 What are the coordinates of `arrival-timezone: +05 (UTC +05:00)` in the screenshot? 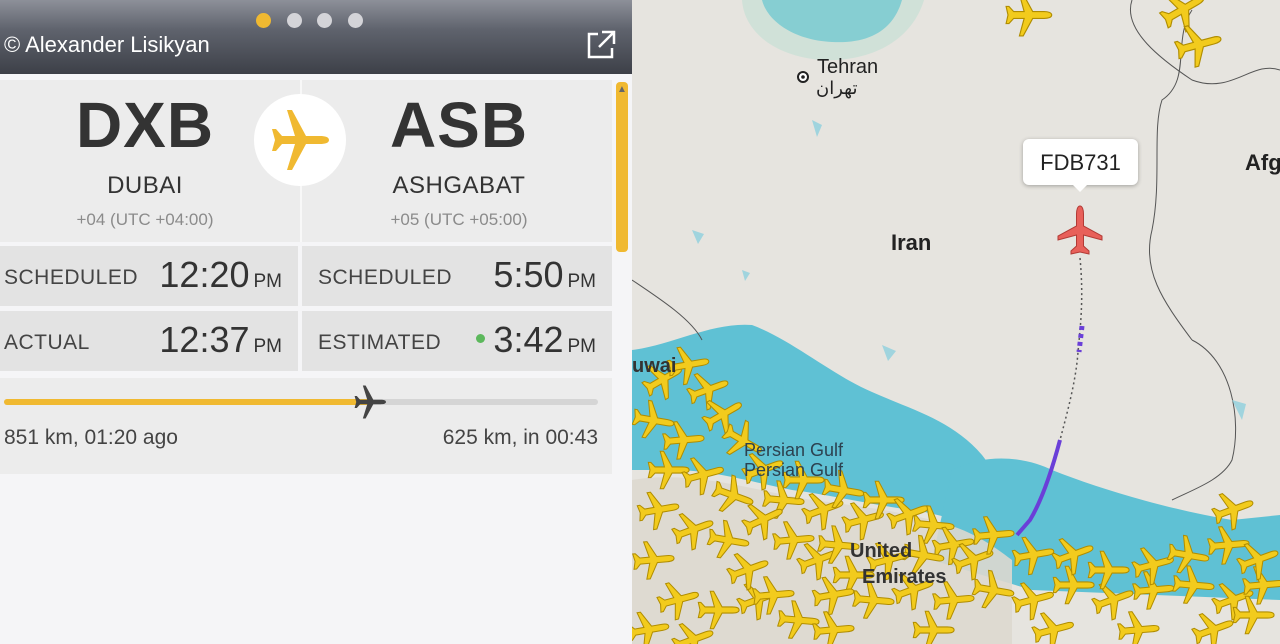 It's located at (459, 219).